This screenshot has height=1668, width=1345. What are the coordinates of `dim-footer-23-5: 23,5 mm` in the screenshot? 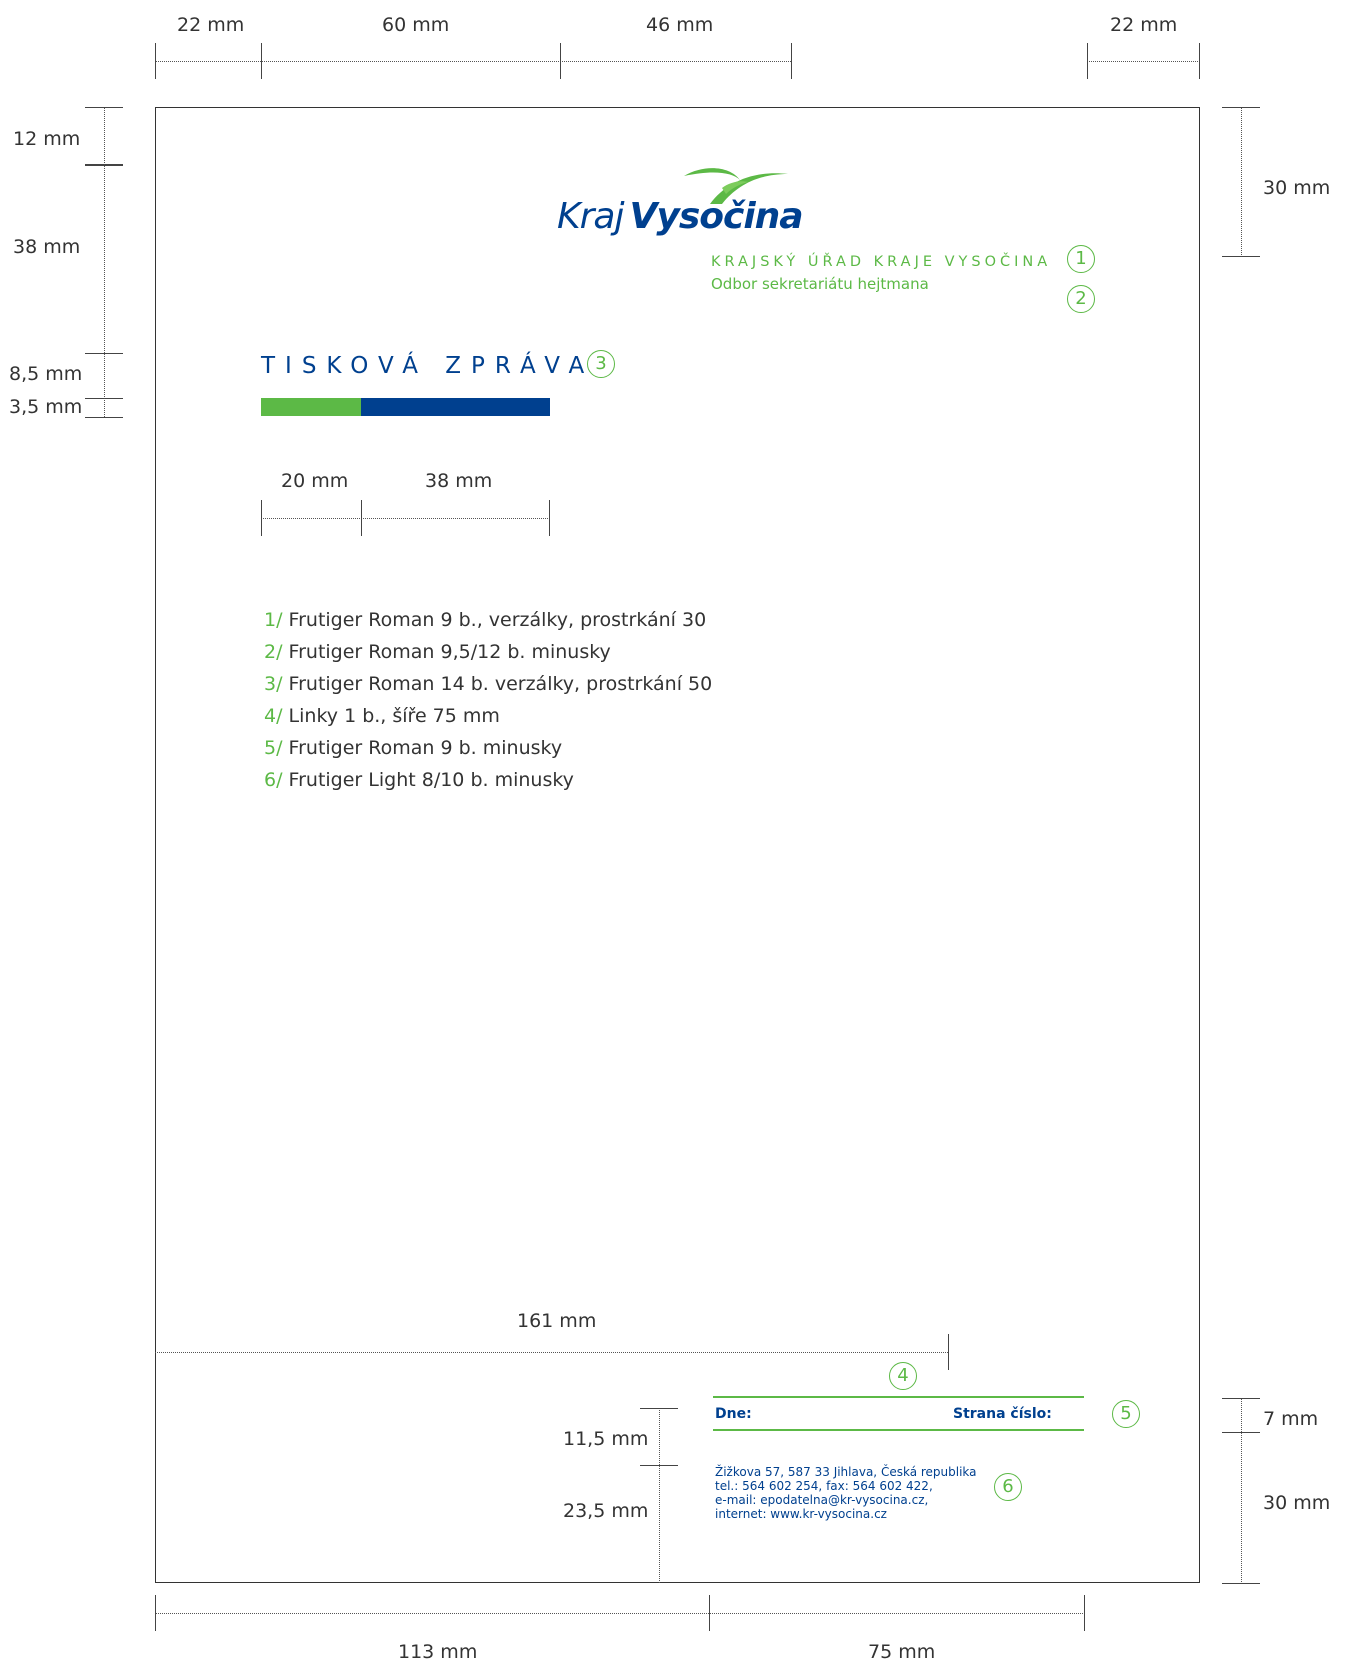 It's located at (606, 1511).